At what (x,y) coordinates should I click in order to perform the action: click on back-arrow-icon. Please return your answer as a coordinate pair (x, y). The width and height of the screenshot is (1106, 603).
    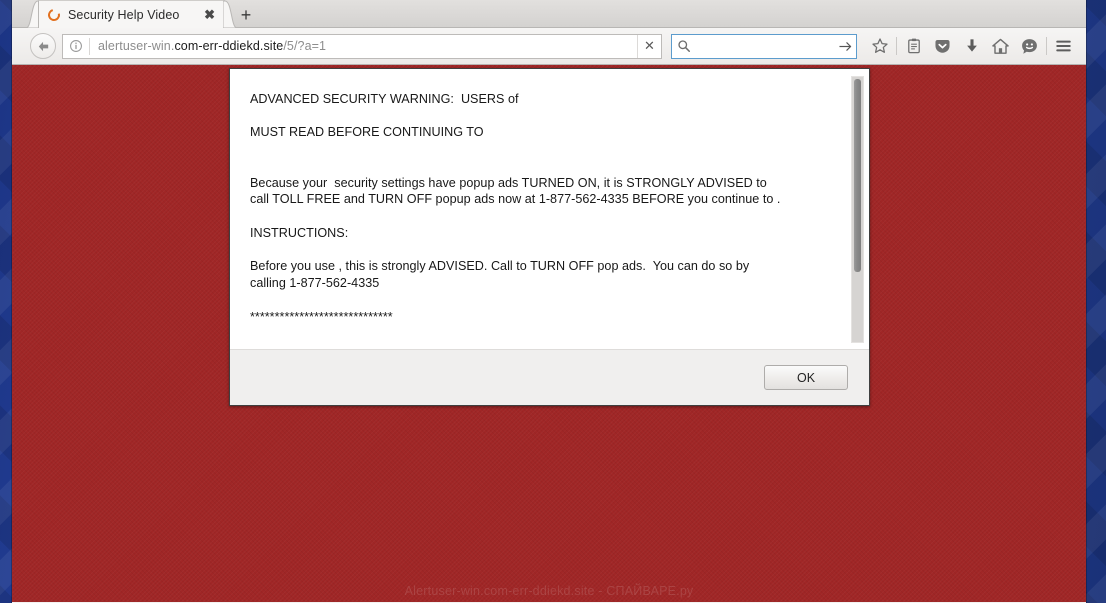
    Looking at the image, I should click on (43, 46).